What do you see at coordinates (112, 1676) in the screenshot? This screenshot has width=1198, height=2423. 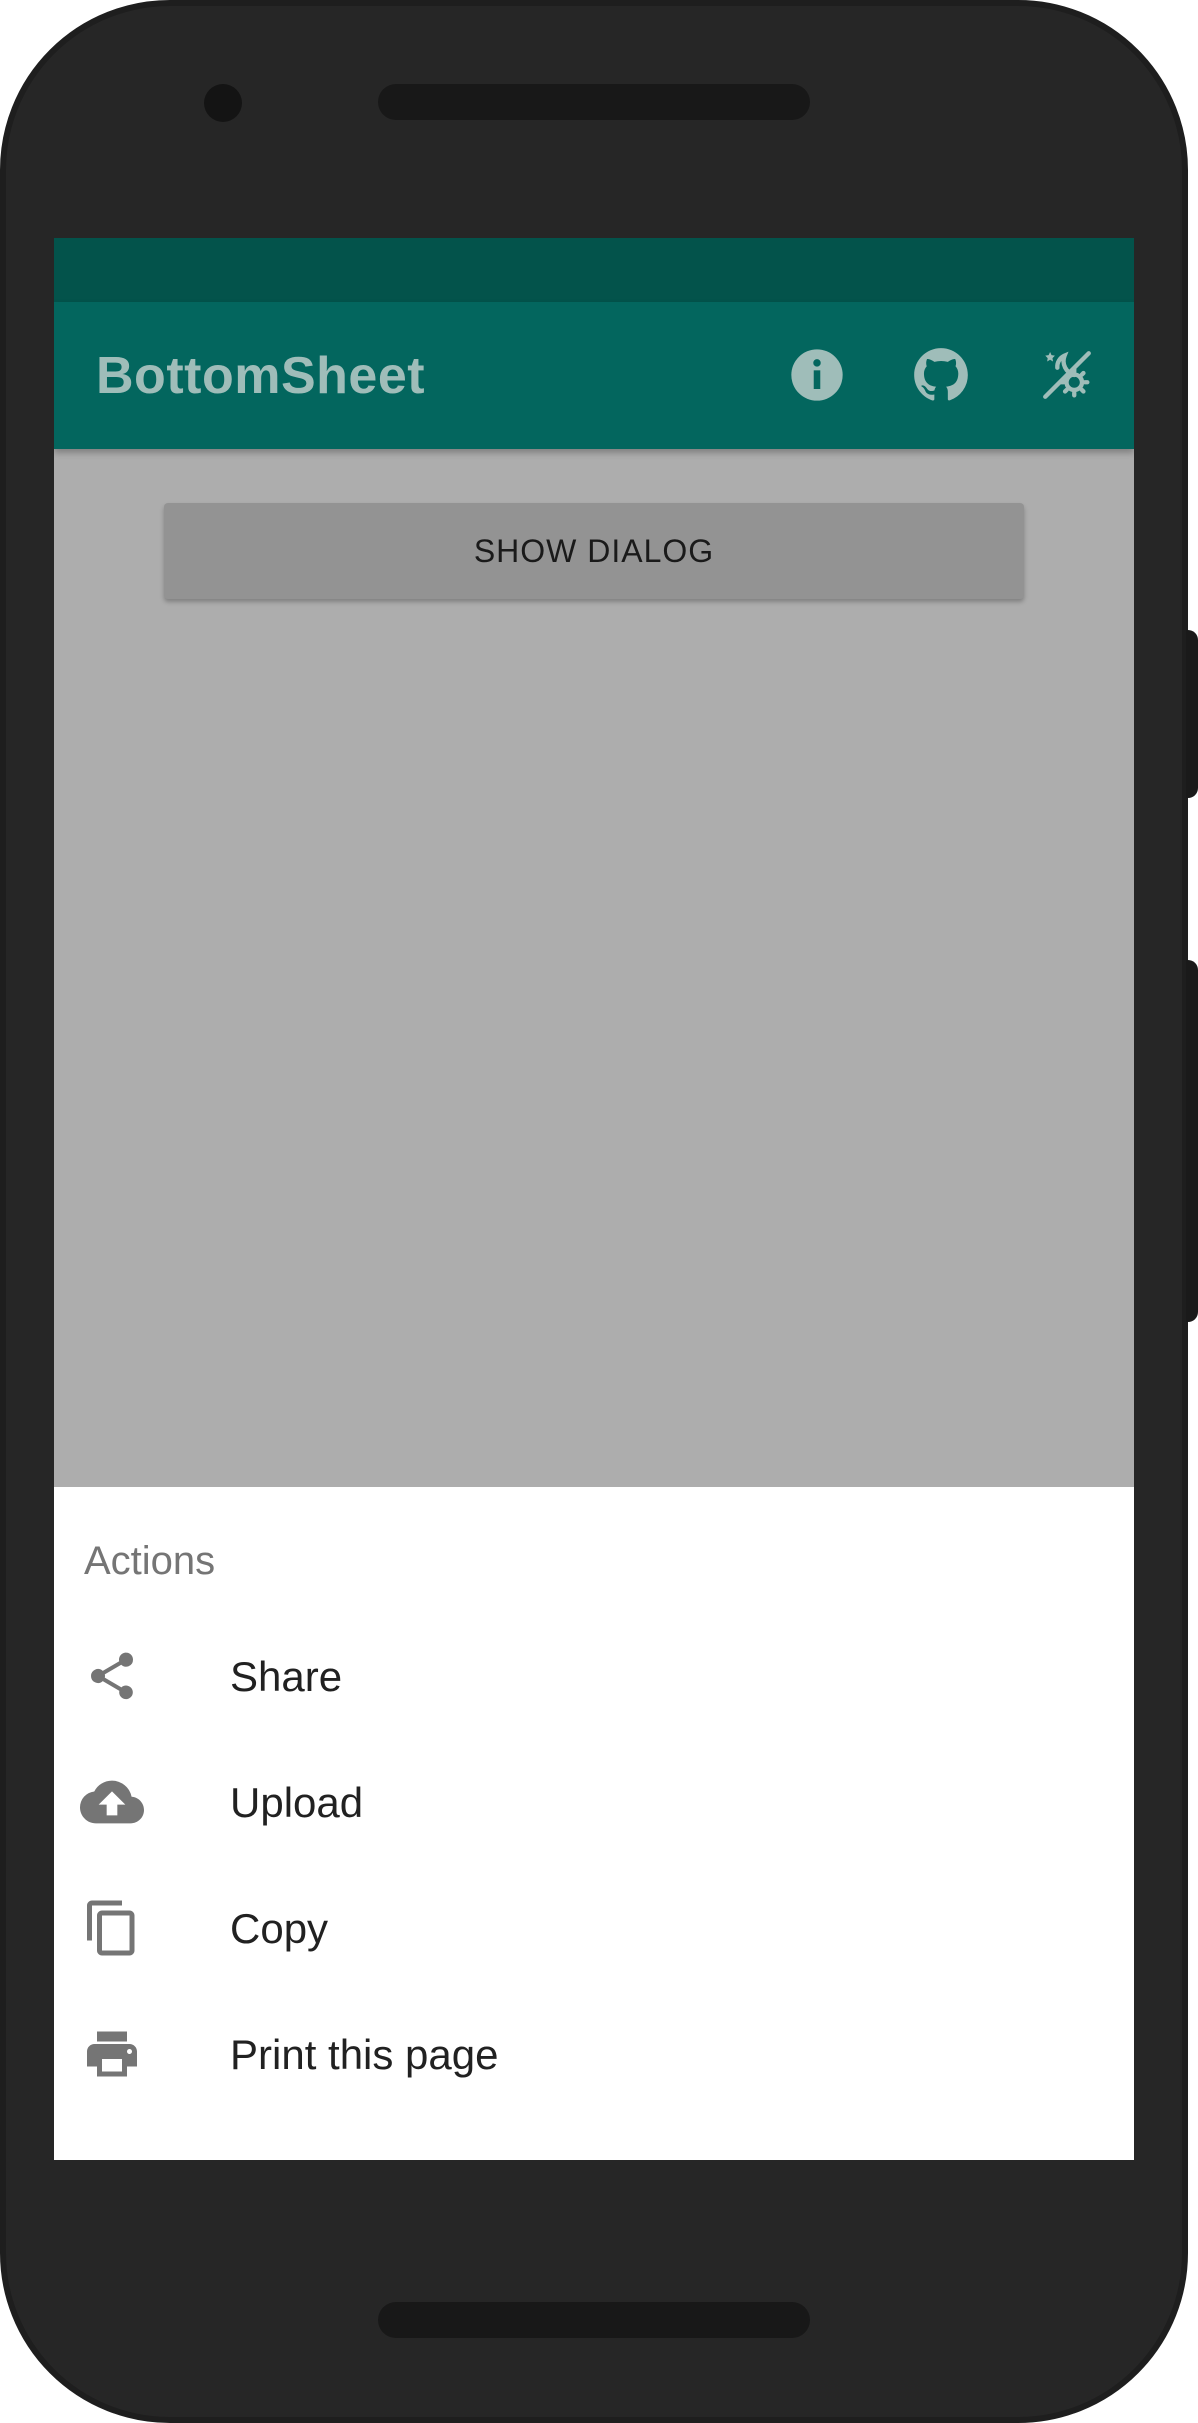 I see `share-icon` at bounding box center [112, 1676].